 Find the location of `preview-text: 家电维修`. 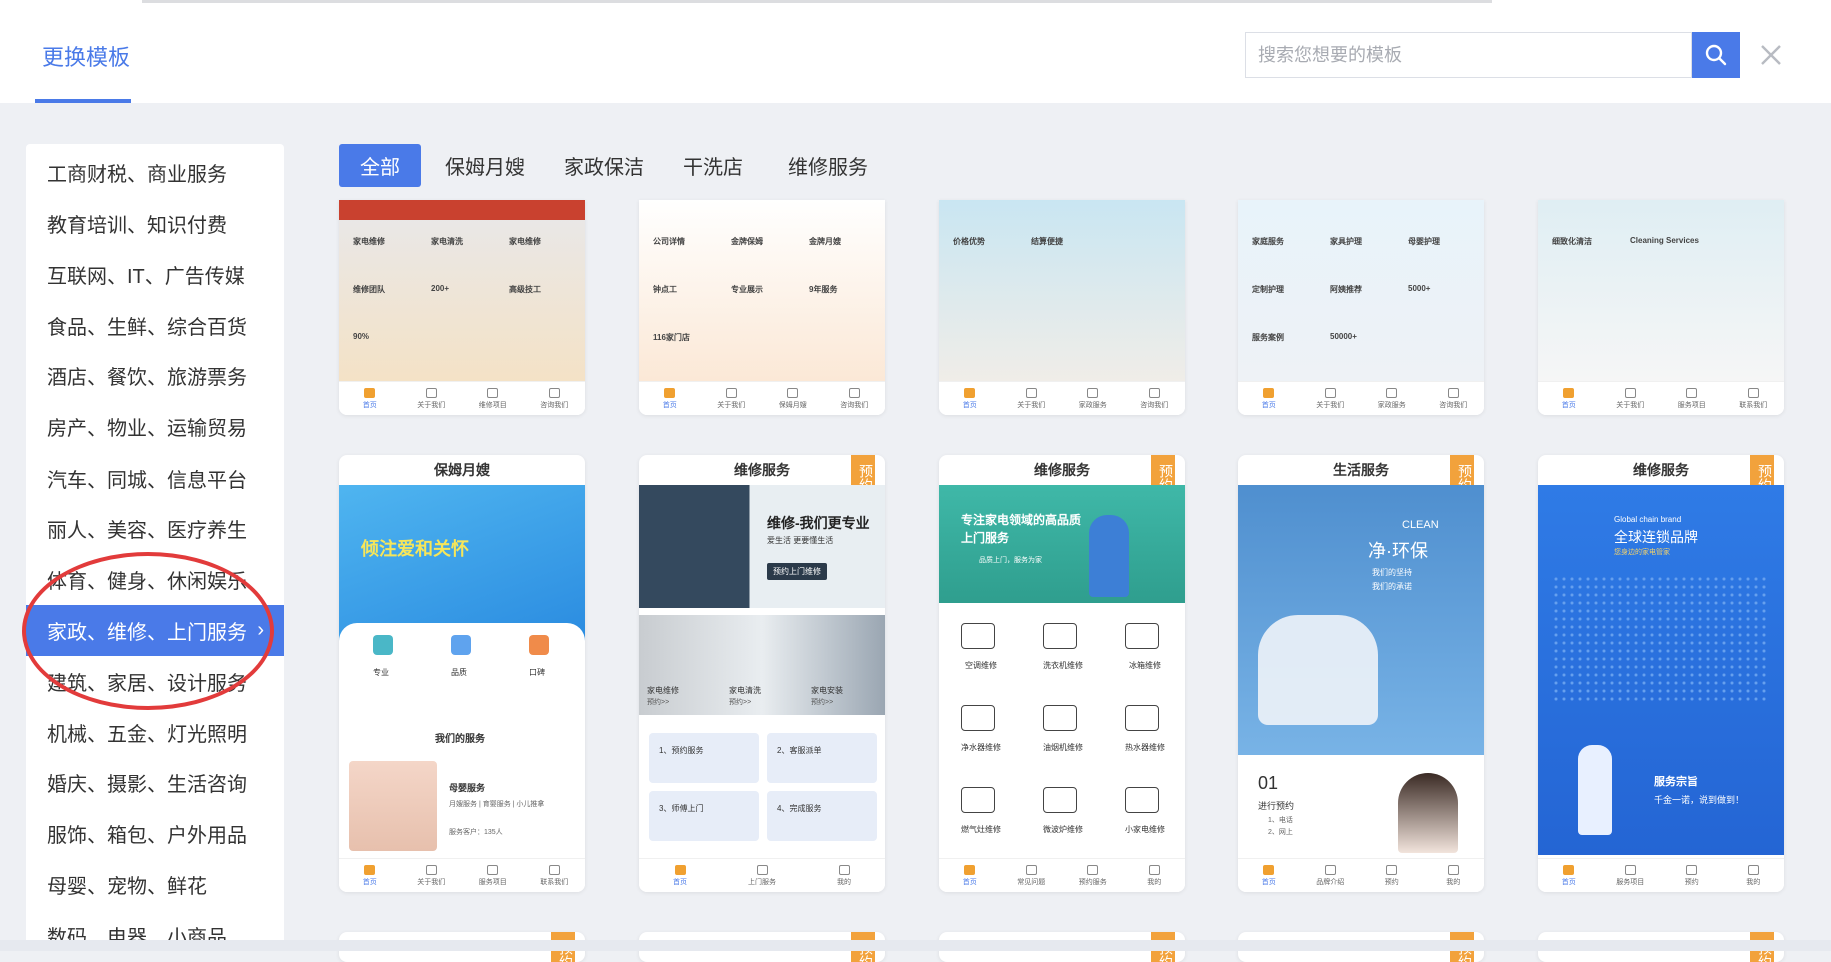

preview-text: 家电维修 is located at coordinates (525, 241).